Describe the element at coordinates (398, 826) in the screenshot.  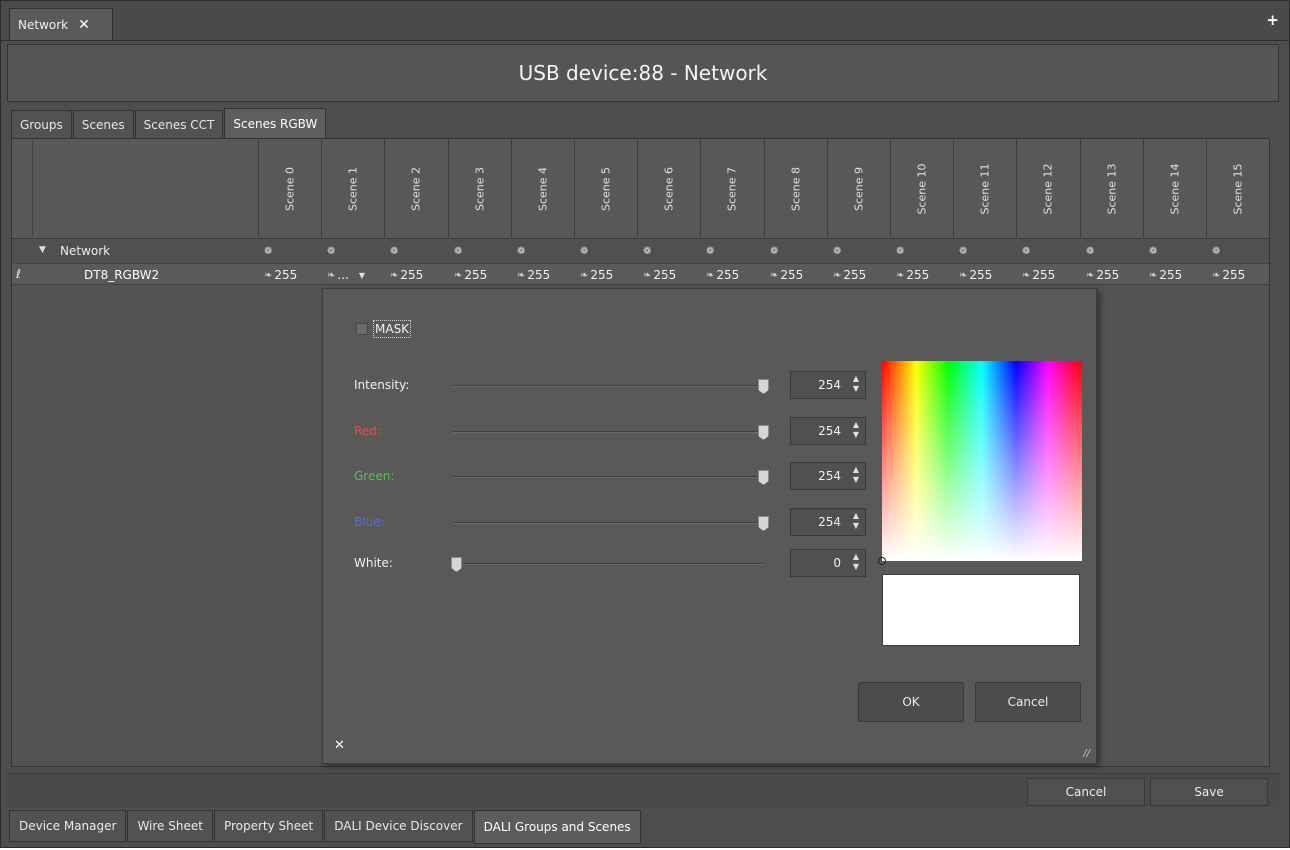
I see `tab-dali-device-discover: DALI Device Discover` at that location.